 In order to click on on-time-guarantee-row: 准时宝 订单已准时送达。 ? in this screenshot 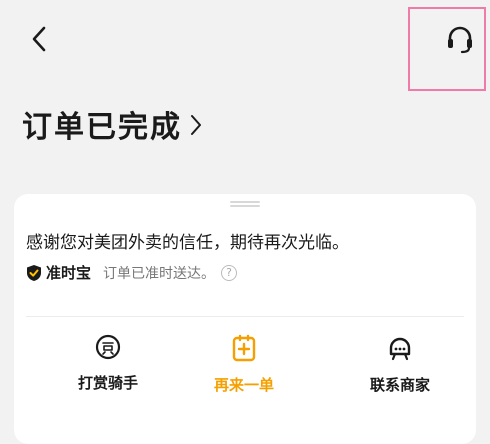, I will do `click(132, 272)`.